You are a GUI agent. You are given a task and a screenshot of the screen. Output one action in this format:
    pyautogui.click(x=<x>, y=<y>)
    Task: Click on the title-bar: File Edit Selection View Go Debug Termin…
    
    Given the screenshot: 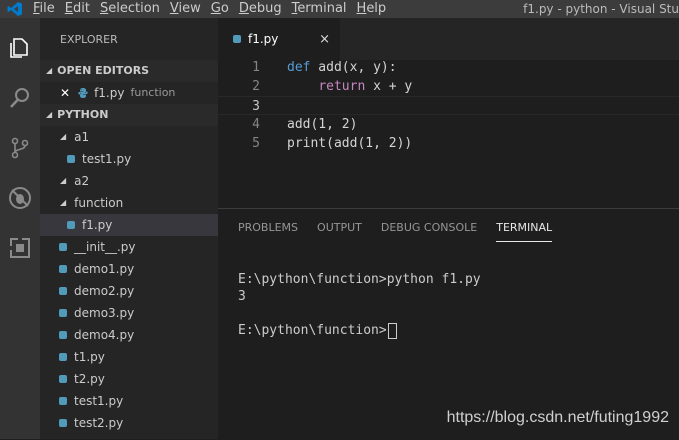 What is the action you would take?
    pyautogui.click(x=339, y=9)
    